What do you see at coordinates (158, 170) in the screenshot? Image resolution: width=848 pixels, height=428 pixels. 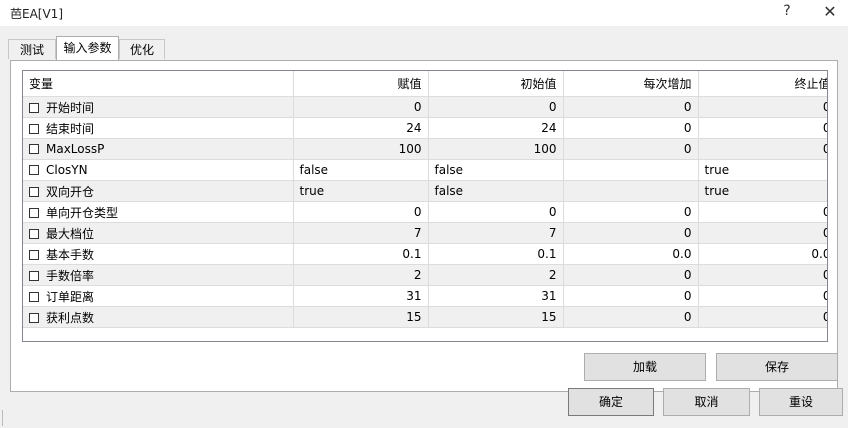 I see `variable-cell: ClosYN` at bounding box center [158, 170].